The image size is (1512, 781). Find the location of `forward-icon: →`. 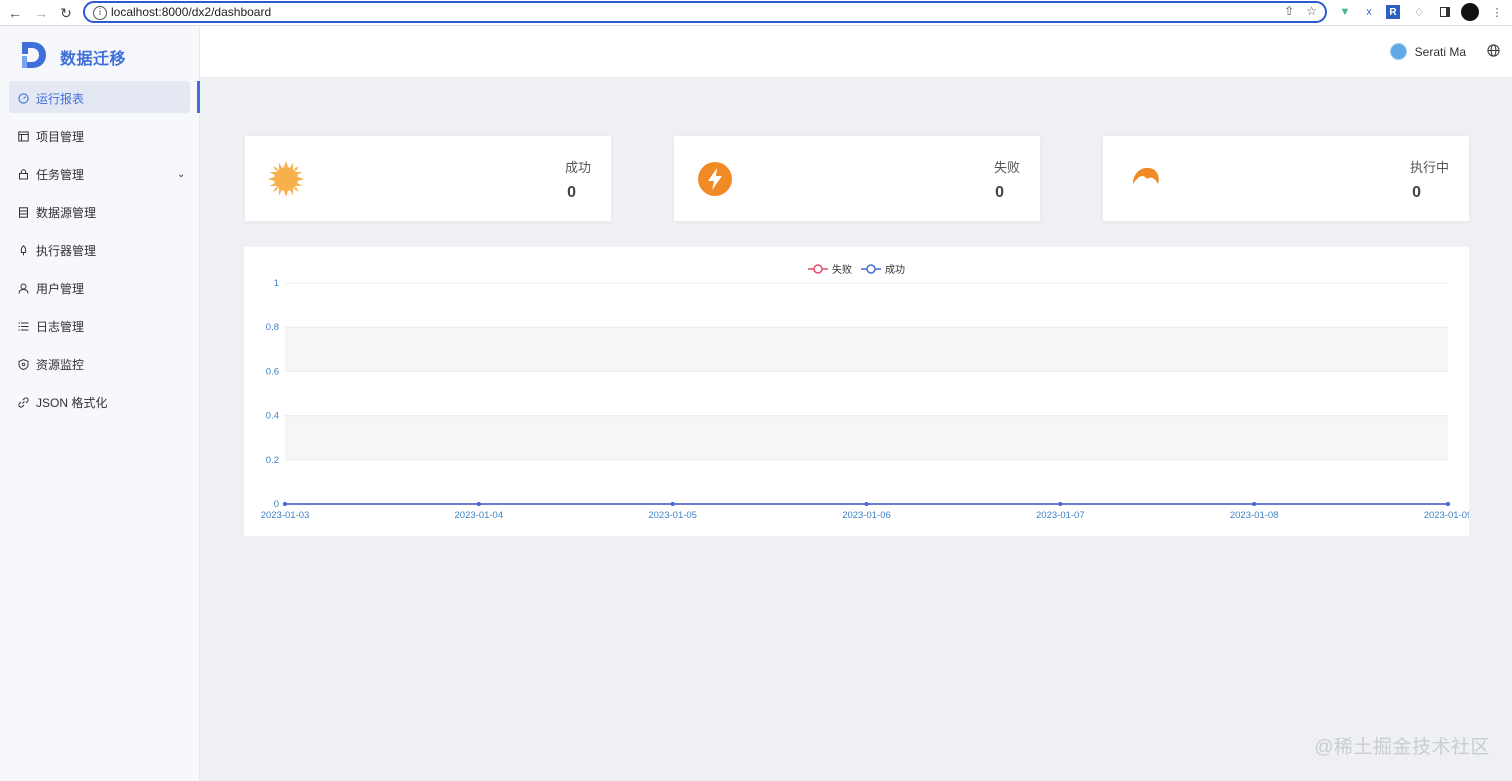

forward-icon: → is located at coordinates (41, 13).